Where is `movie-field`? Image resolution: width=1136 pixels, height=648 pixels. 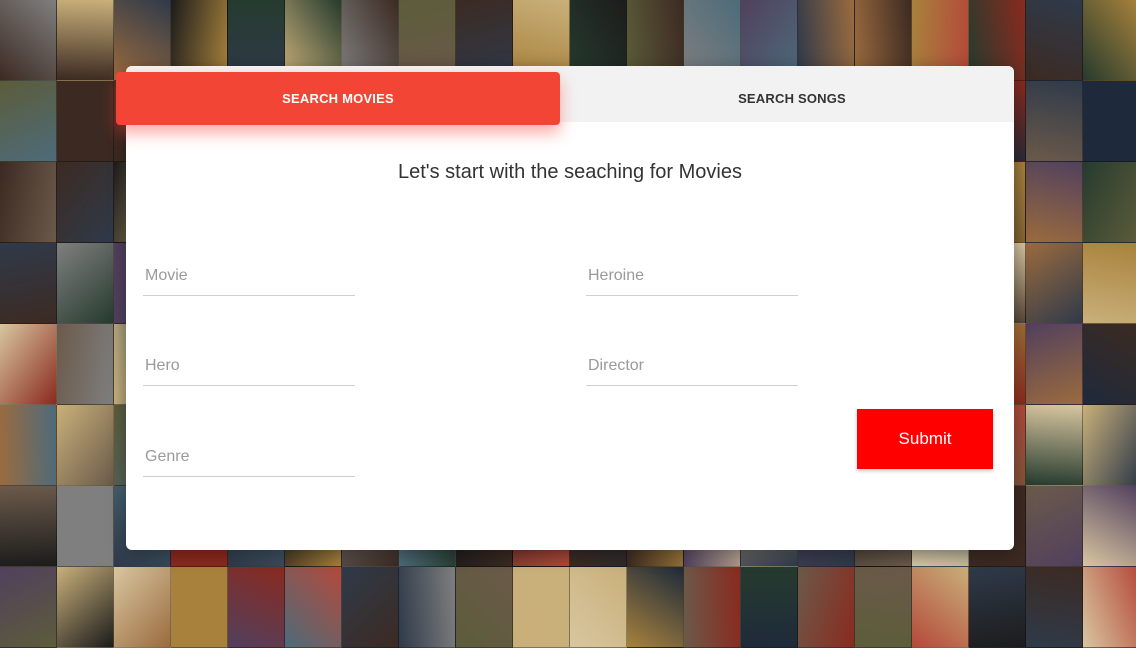 movie-field is located at coordinates (249, 277).